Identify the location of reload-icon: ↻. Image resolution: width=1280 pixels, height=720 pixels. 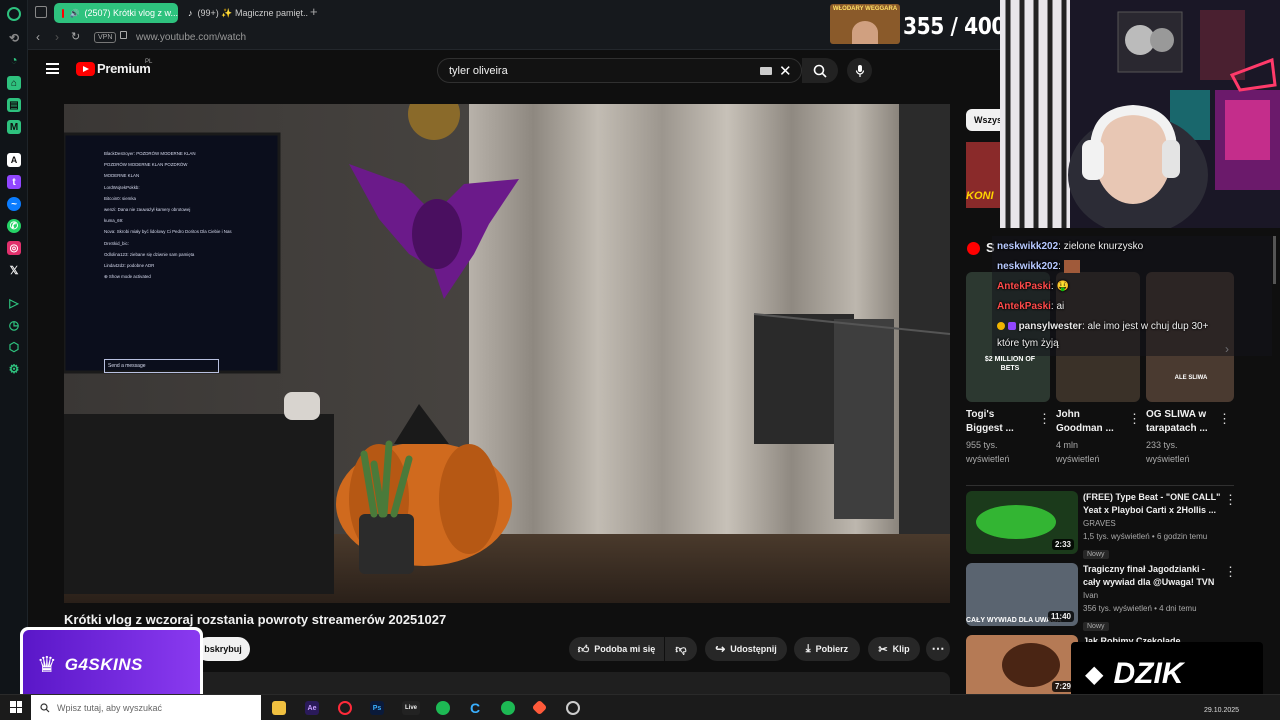
(75, 36).